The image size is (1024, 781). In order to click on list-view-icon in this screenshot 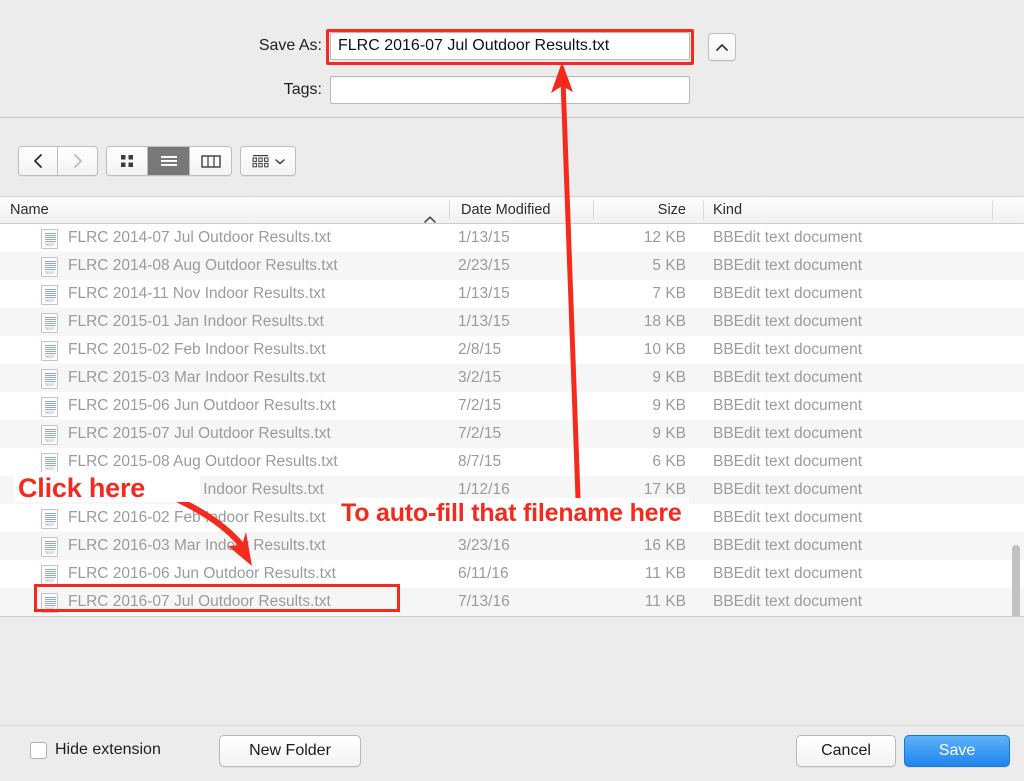, I will do `click(168, 161)`.